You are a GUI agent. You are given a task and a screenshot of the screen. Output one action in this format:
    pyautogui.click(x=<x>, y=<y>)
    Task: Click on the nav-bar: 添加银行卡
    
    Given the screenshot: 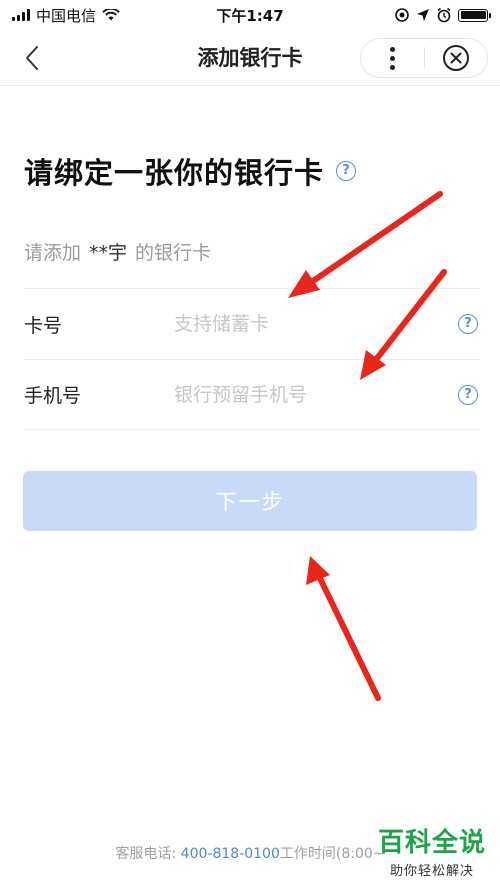 What is the action you would take?
    pyautogui.click(x=250, y=58)
    